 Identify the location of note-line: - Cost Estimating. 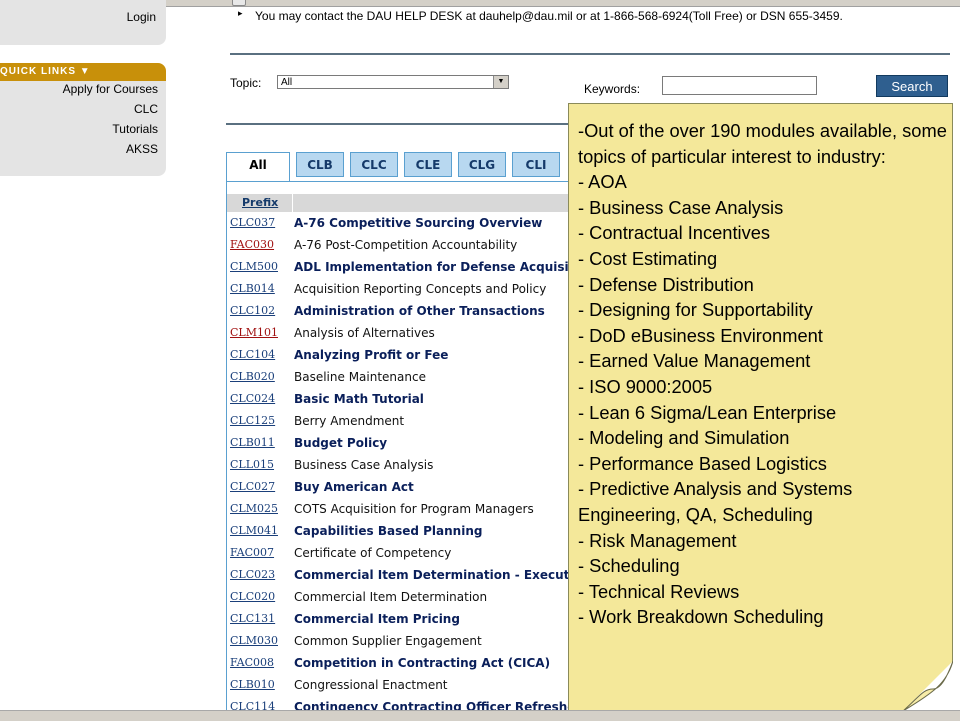
(648, 258).